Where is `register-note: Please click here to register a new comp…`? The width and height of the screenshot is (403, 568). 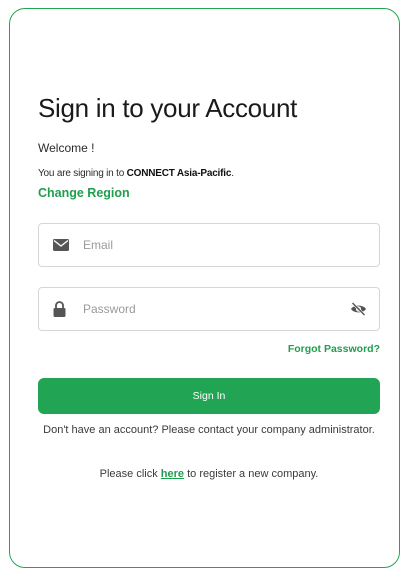 register-note: Please click here to register a new comp… is located at coordinates (209, 474).